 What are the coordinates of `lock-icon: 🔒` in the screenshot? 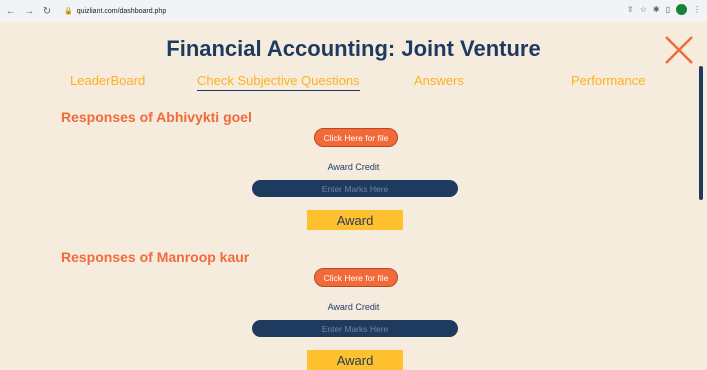 It's located at (68, 11).